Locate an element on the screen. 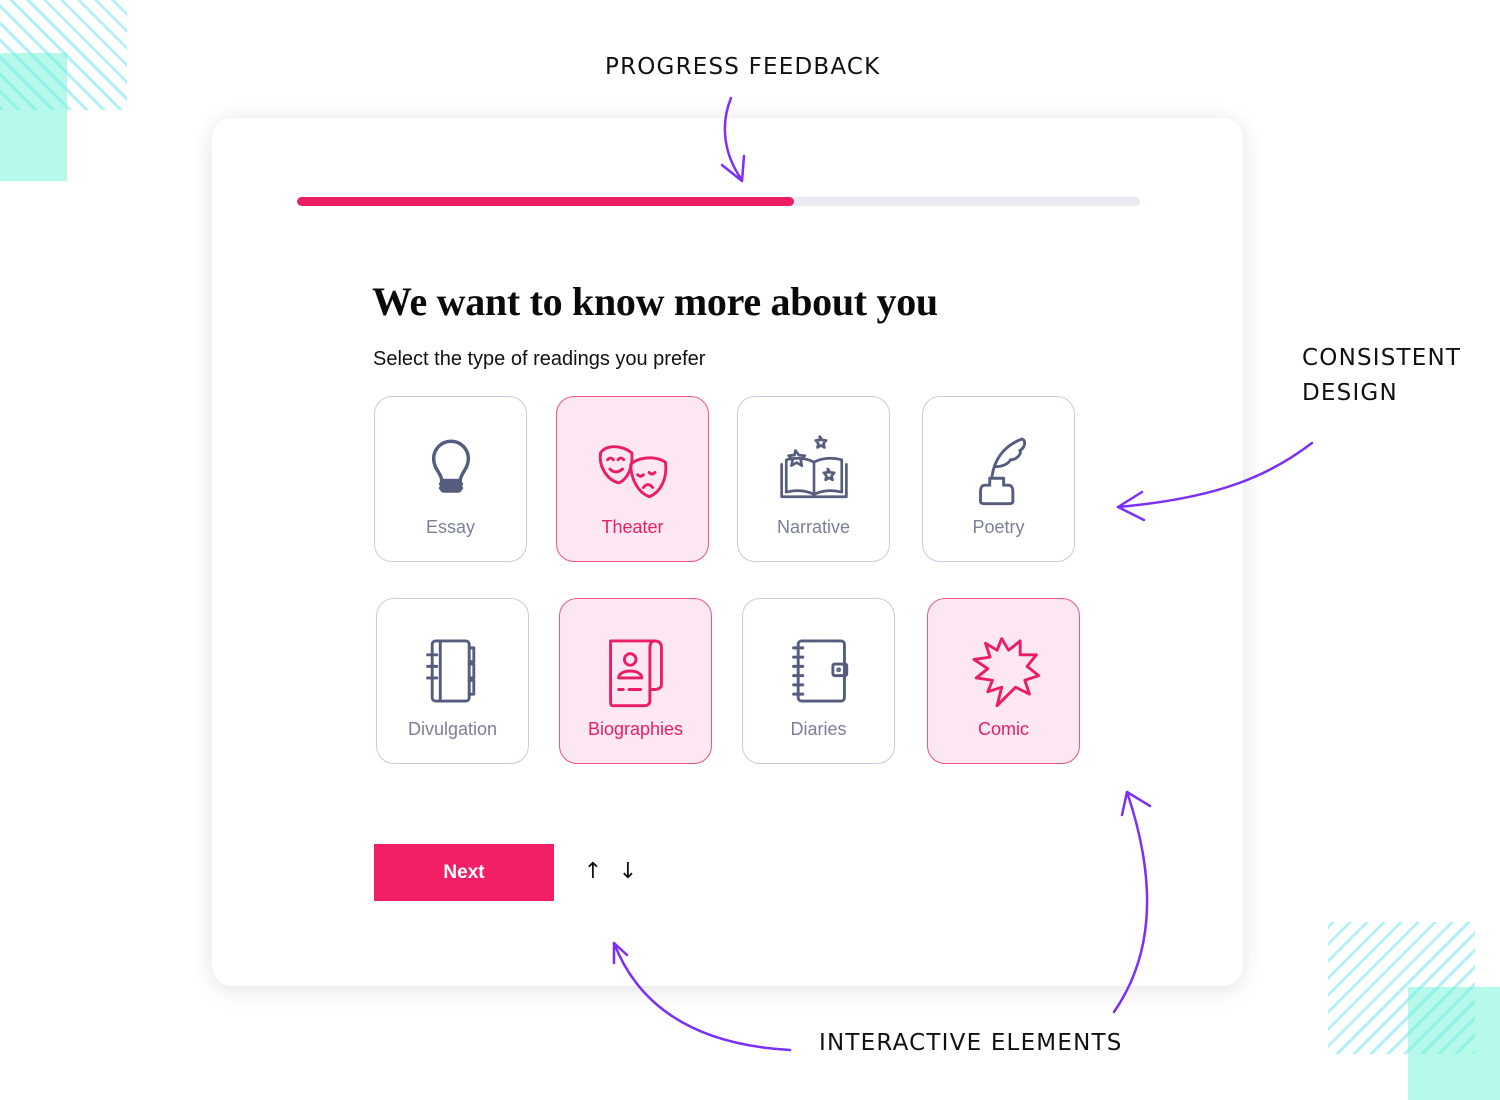 Image resolution: width=1500 pixels, height=1100 pixels. progress-bar-fill is located at coordinates (546, 201).